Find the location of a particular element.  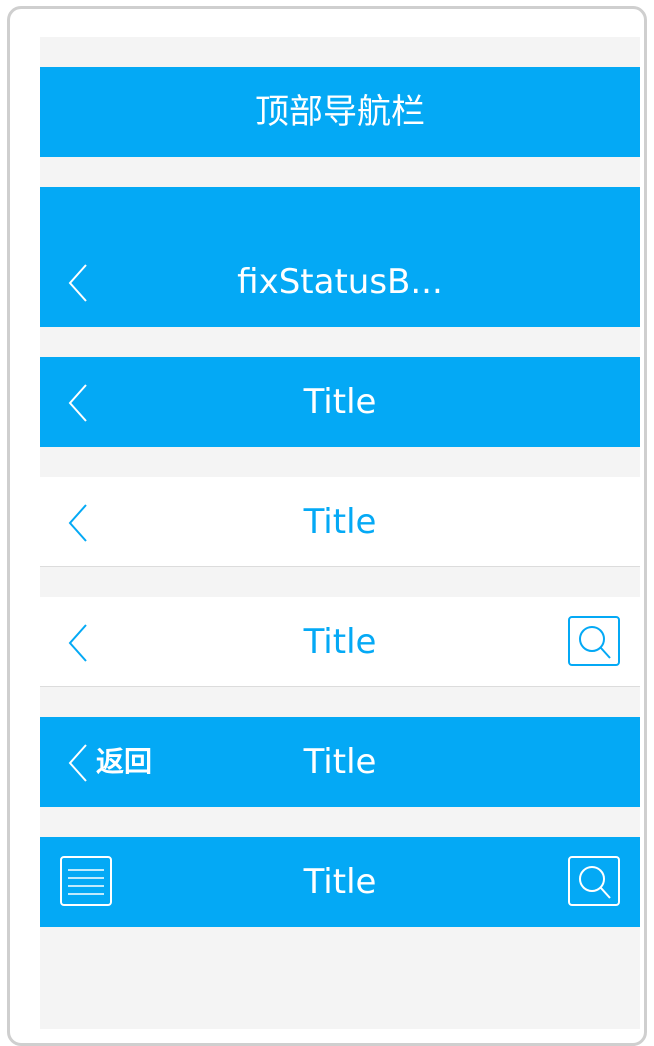

navbar-back: Title is located at coordinates (340, 402).